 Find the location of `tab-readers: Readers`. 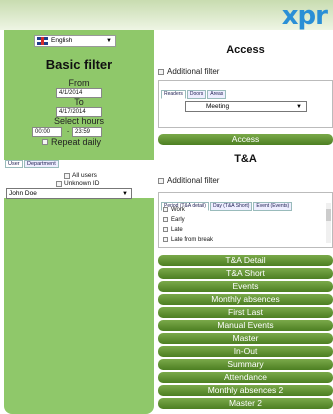

tab-readers: Readers is located at coordinates (173, 94).